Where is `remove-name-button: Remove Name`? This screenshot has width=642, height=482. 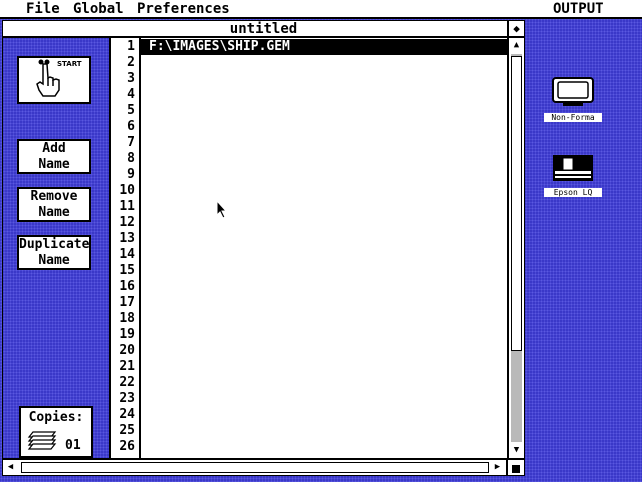 remove-name-button: Remove Name is located at coordinates (54, 204).